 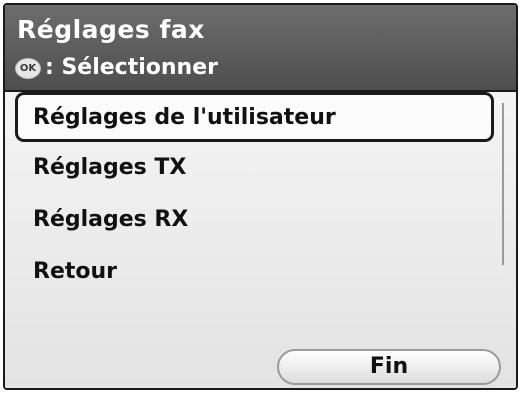 I want to click on fin-button: Fin, so click(x=389, y=367).